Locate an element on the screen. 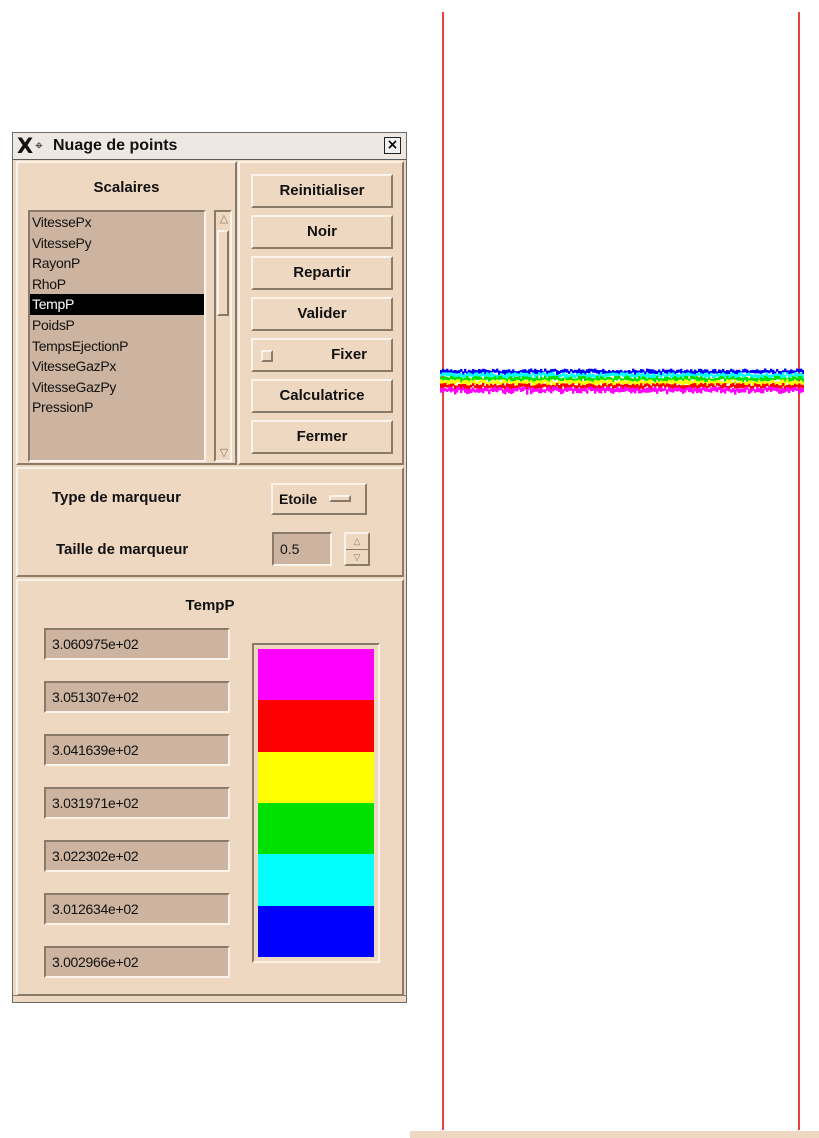  calculatrice-button: Calculatrice is located at coordinates (322, 396).